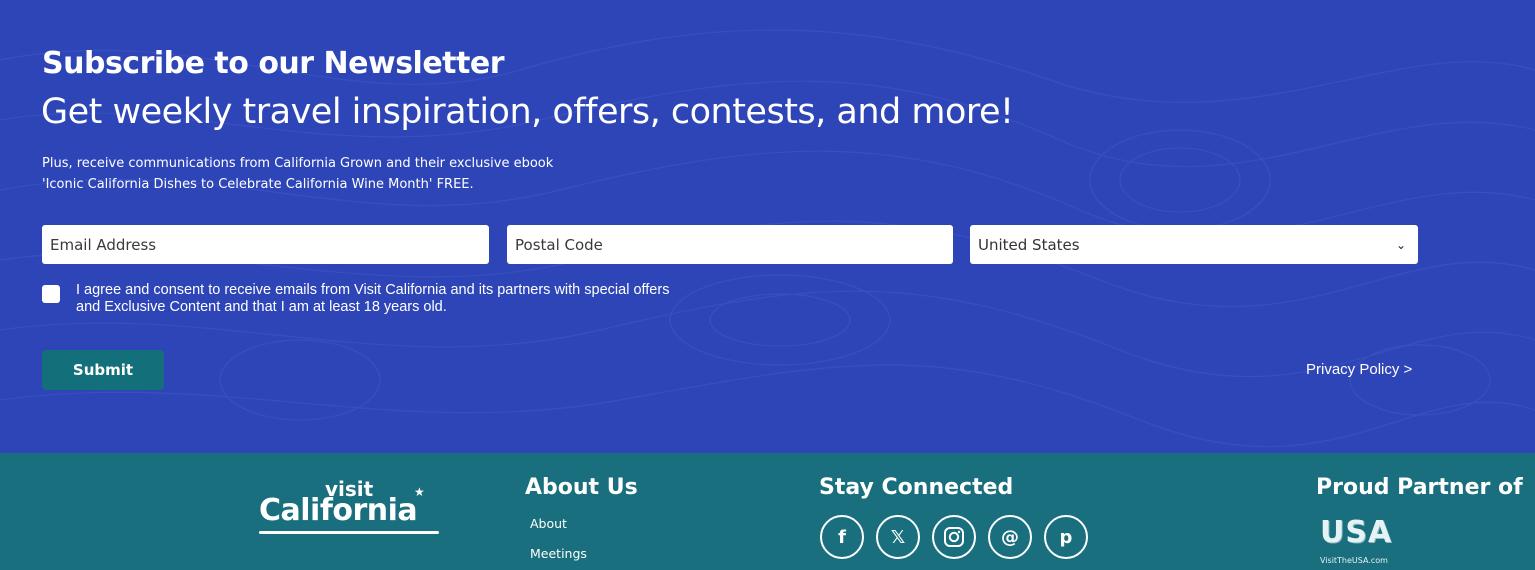  I want to click on footer-link-meetings: Meetings, so click(558, 553).